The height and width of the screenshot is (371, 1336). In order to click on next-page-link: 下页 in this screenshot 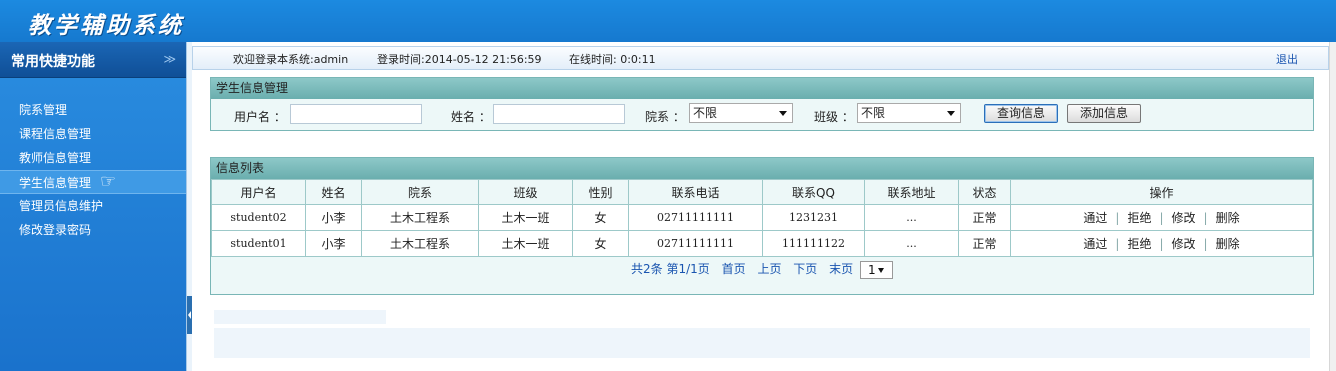, I will do `click(805, 269)`.